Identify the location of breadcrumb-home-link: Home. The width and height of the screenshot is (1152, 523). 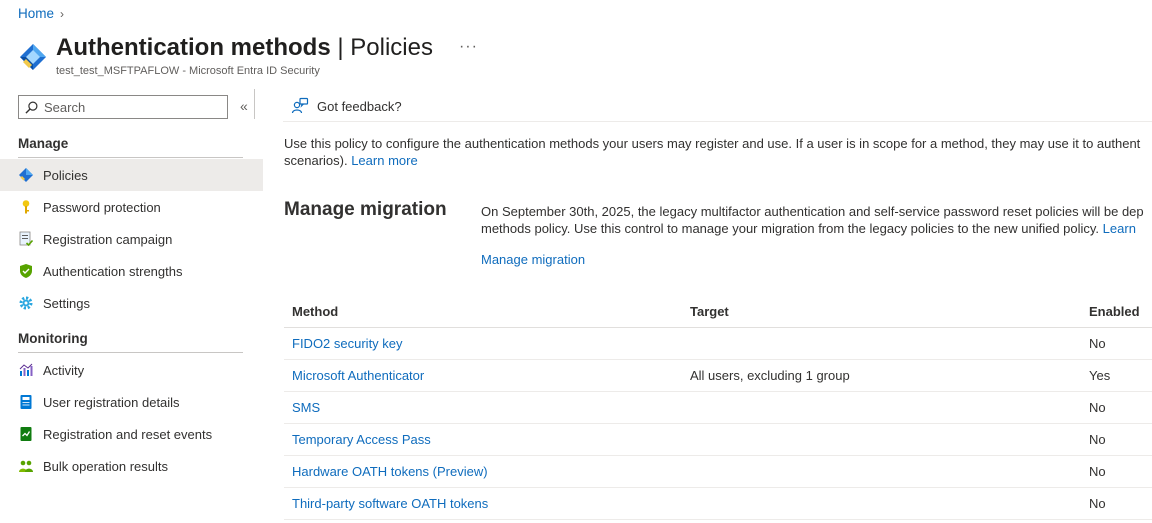
(36, 13).